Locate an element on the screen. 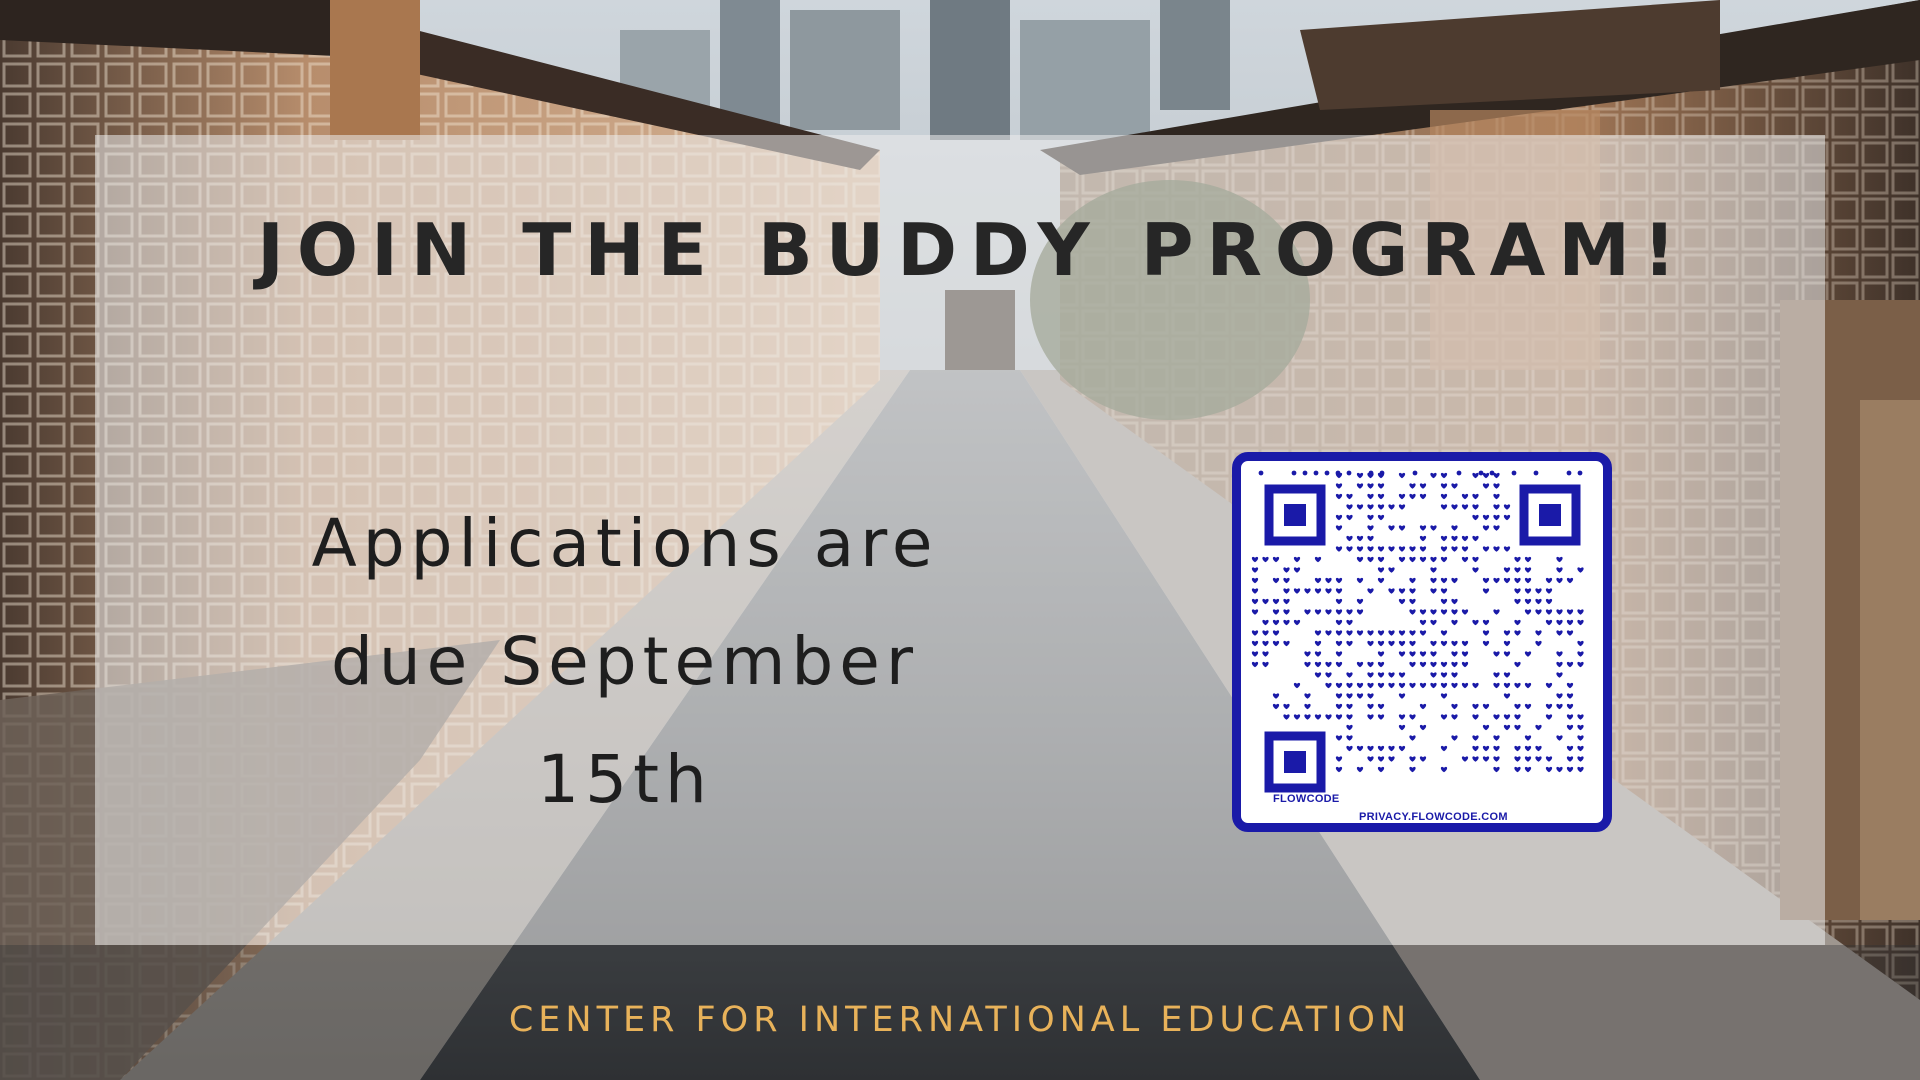 The height and width of the screenshot is (1080, 1920). qr-privacy-link: PRIVACY.FLOWCODE.COM is located at coordinates (1433, 817).